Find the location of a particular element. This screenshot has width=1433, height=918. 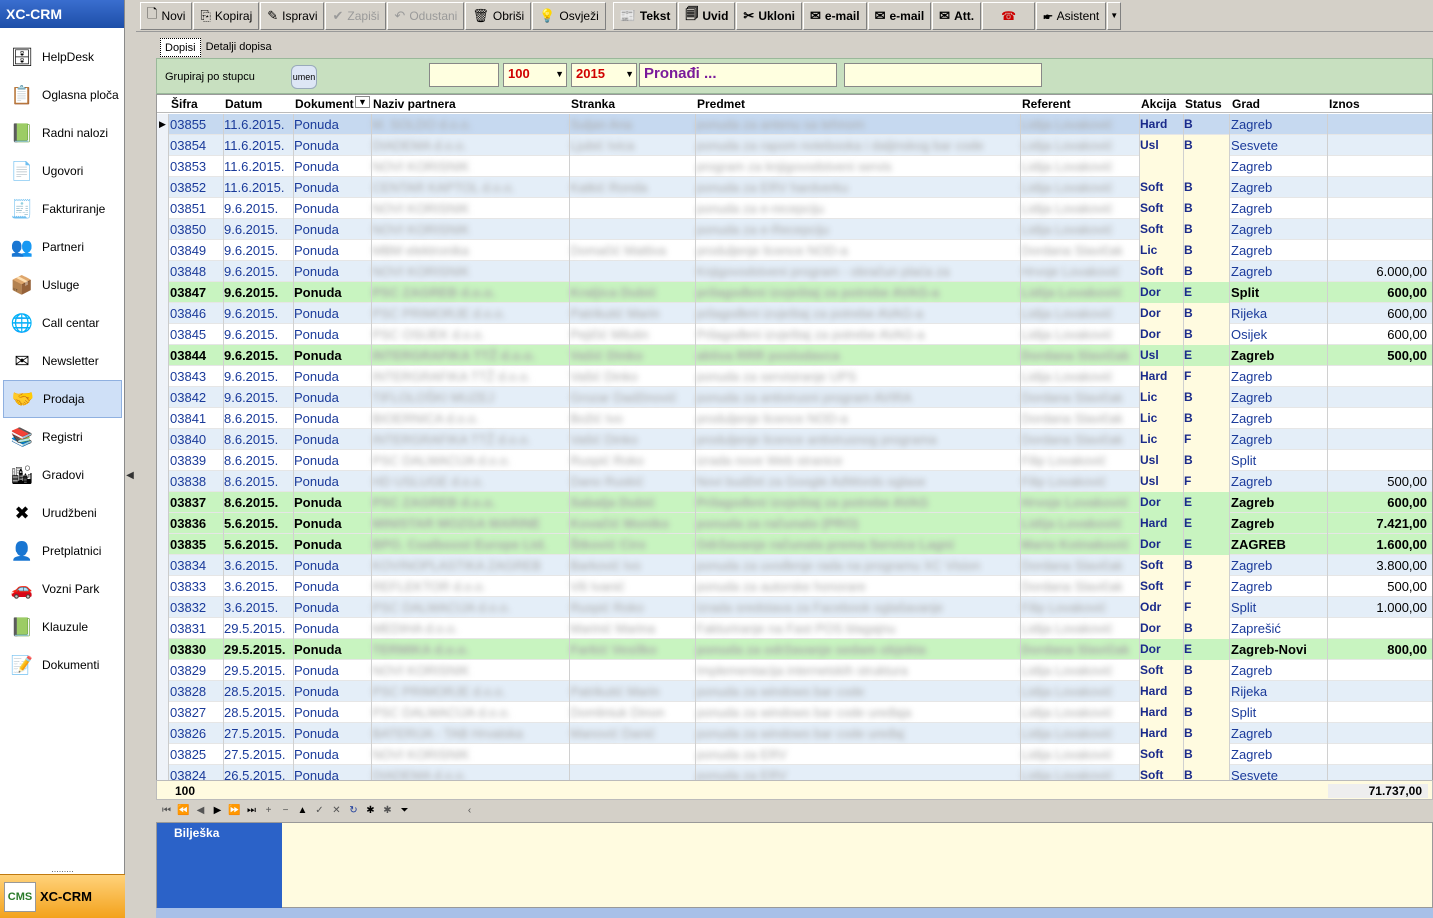

delete-record-icon: − is located at coordinates (285, 811).